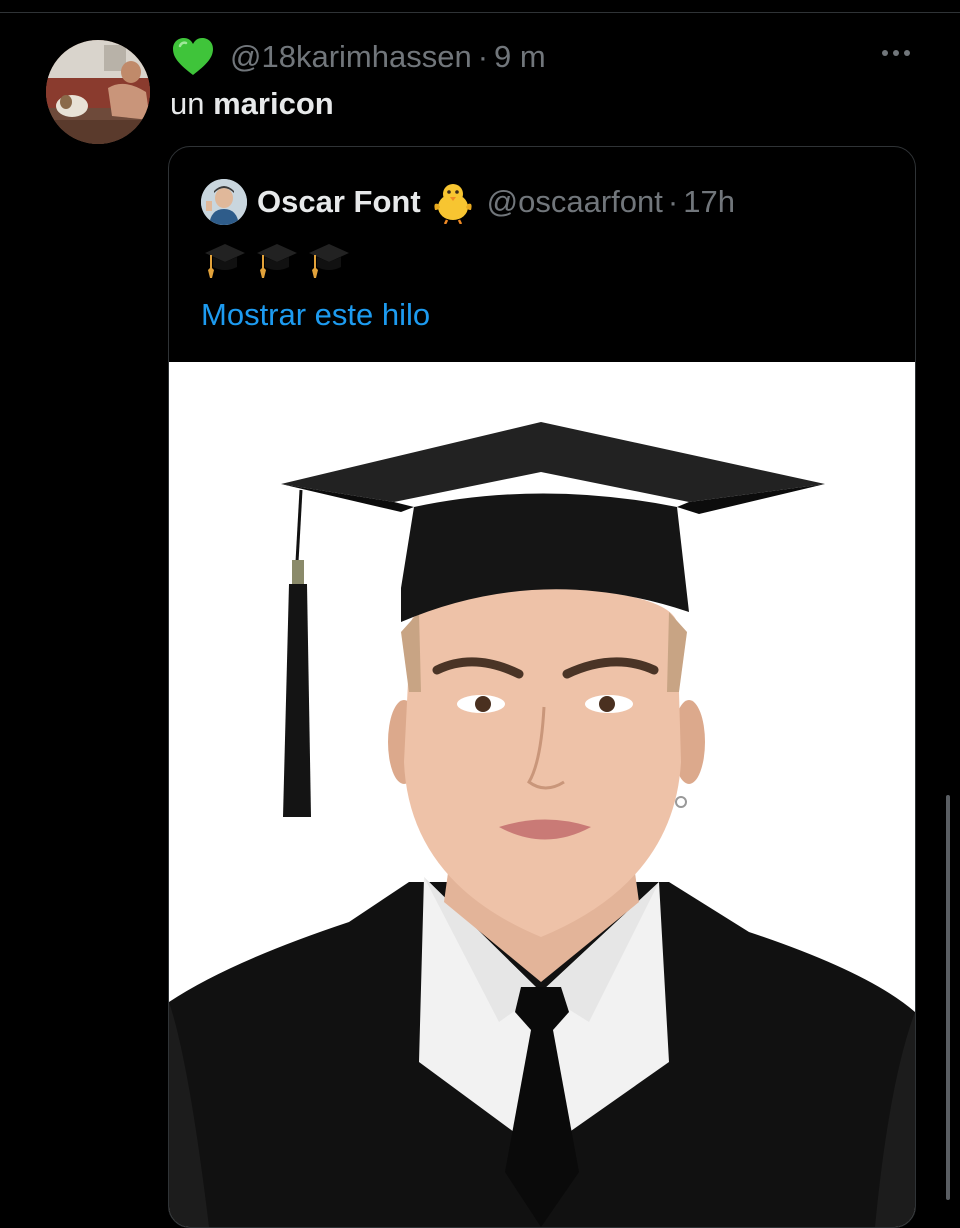 This screenshot has height=1228, width=960. What do you see at coordinates (273, 103) in the screenshot?
I see `tweet-text-bold: maricon` at bounding box center [273, 103].